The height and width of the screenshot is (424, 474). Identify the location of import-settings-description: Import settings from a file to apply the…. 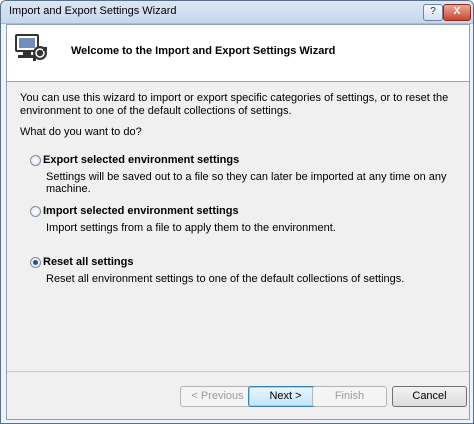
(191, 228).